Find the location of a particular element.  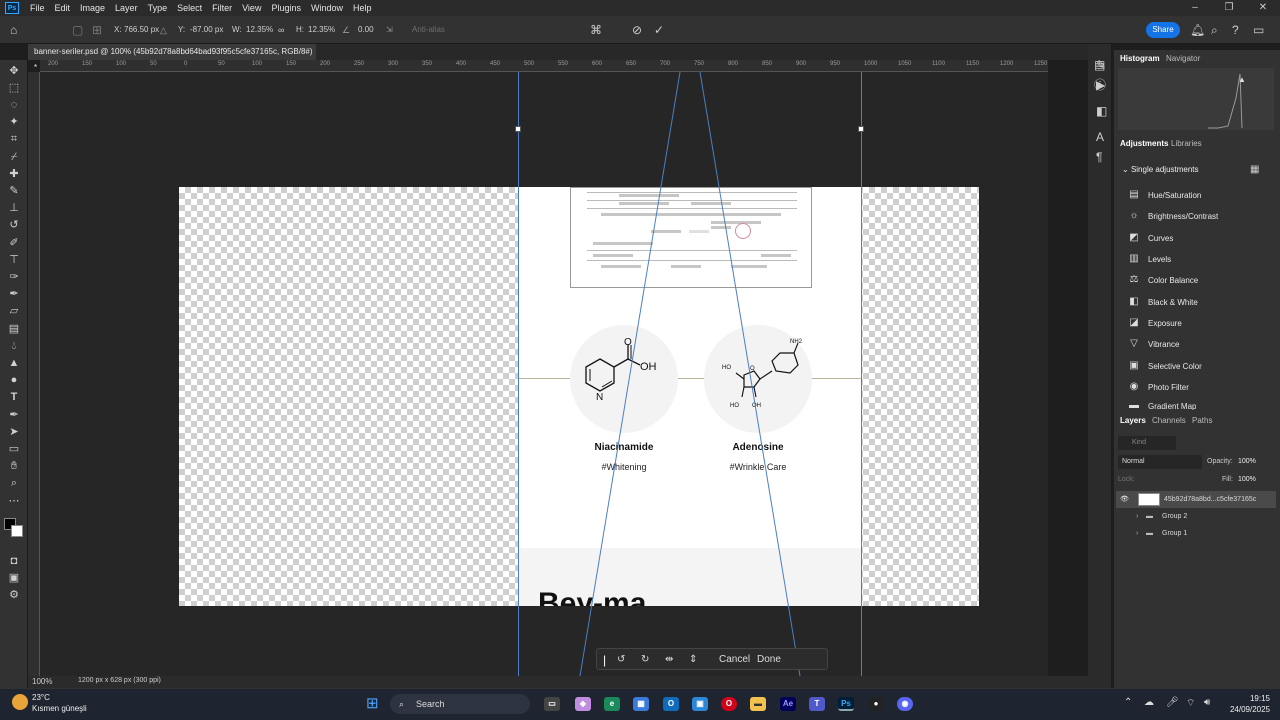

taskbar-clock: 19:15 24/09/2025 is located at coordinates (1247, 704).